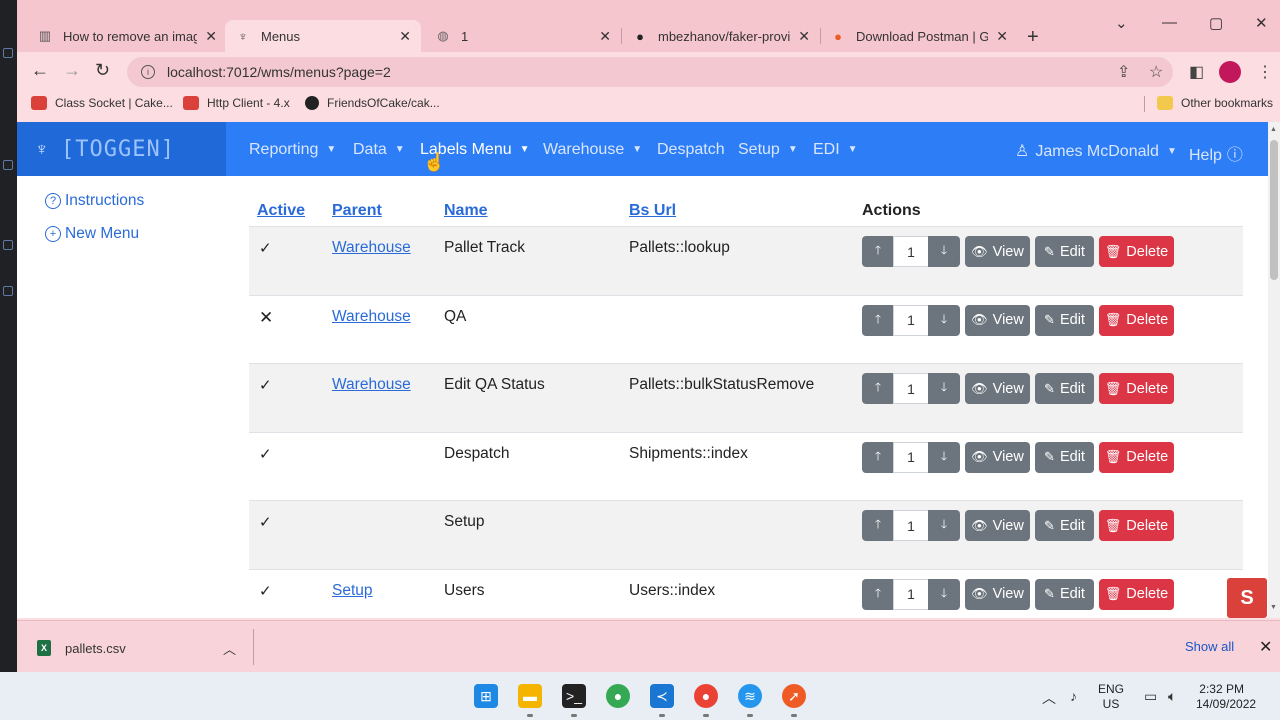 The image size is (1280, 720). What do you see at coordinates (750, 696) in the screenshot?
I see `docker-icon: ≋` at bounding box center [750, 696].